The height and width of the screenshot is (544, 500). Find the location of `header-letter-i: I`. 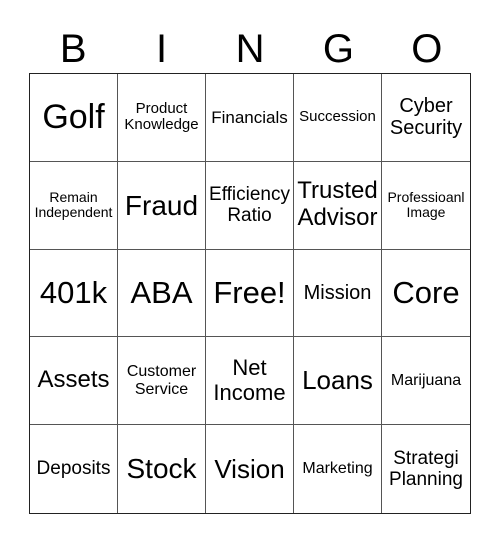

header-letter-i: I is located at coordinates (162, 49).